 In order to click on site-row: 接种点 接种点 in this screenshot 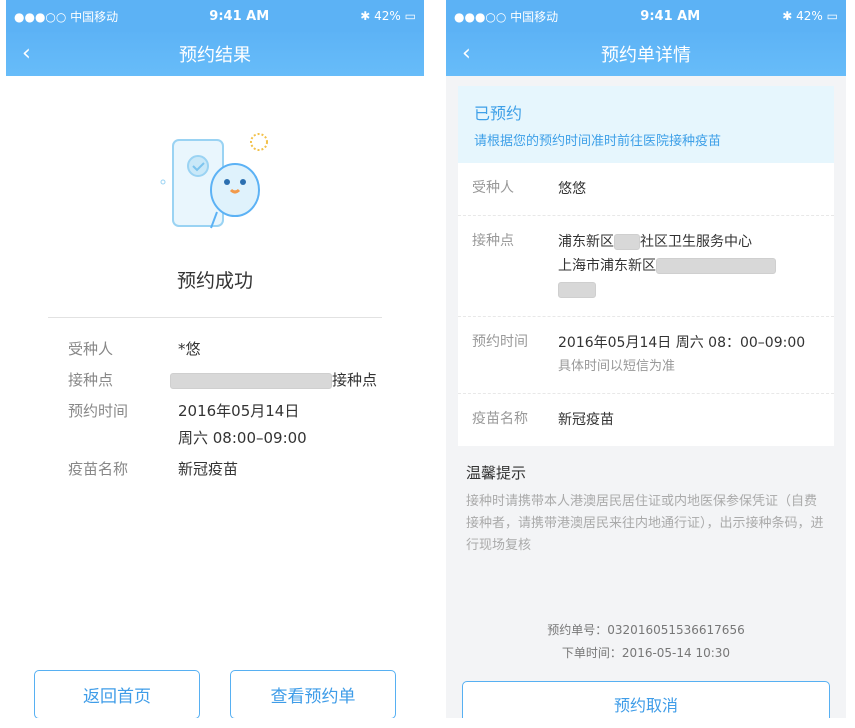, I will do `click(215, 380)`.